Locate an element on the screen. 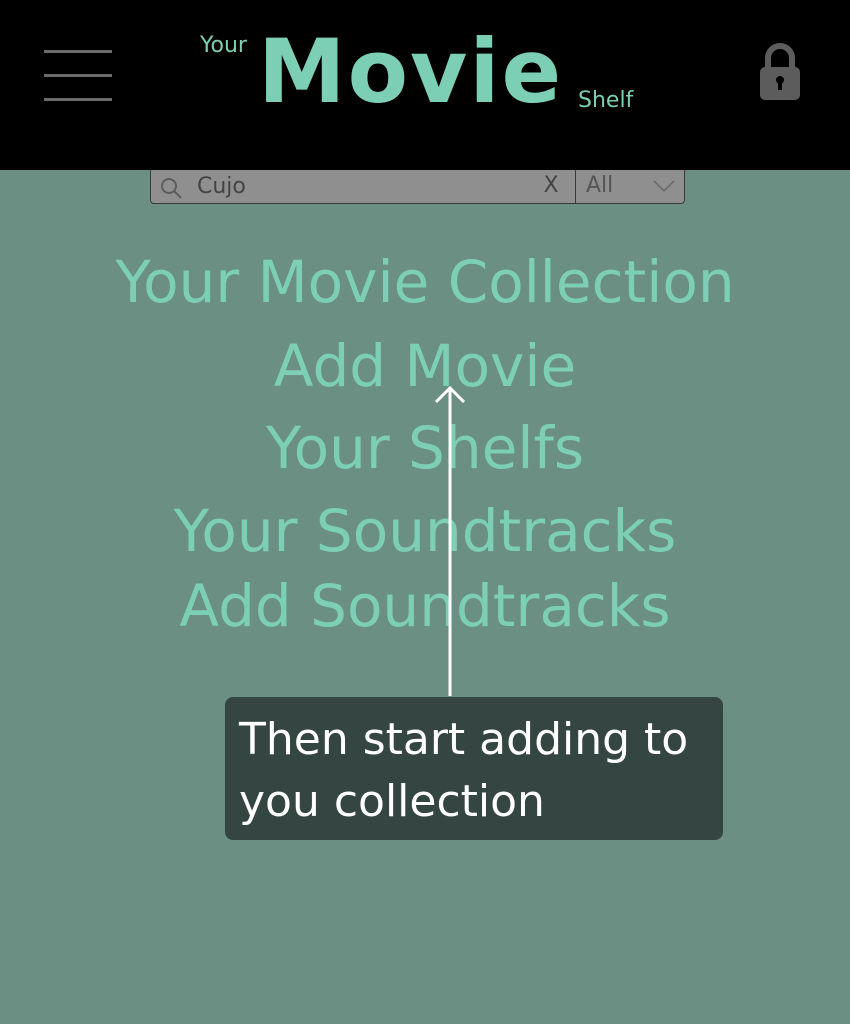 The width and height of the screenshot is (850, 1024). nav-item-movie-collection: Your Movie Collection is located at coordinates (425, 282).